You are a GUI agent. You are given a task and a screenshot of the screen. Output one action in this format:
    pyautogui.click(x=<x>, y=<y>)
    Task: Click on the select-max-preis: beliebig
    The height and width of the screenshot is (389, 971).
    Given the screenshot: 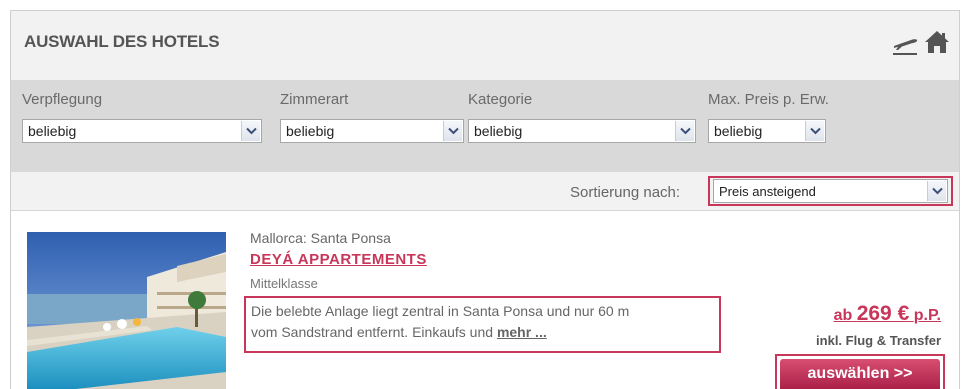 What is the action you would take?
    pyautogui.click(x=767, y=131)
    